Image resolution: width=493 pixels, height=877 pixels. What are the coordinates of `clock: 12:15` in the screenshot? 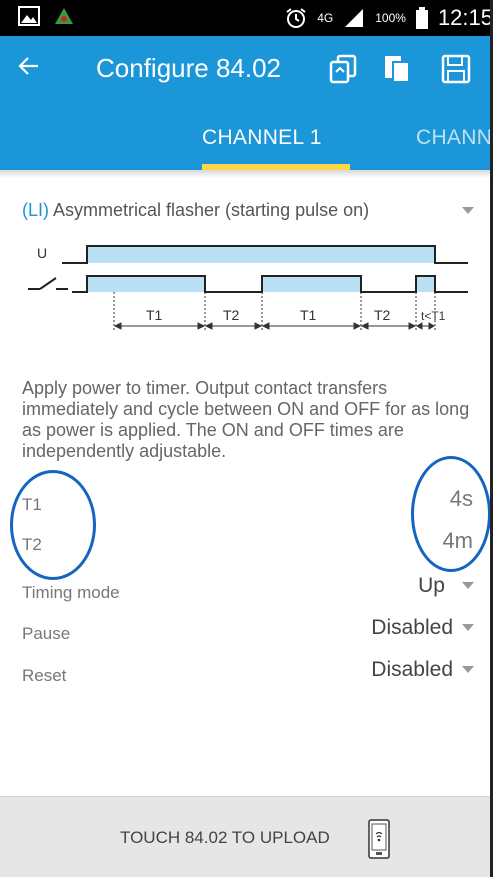 It's located at (465, 17).